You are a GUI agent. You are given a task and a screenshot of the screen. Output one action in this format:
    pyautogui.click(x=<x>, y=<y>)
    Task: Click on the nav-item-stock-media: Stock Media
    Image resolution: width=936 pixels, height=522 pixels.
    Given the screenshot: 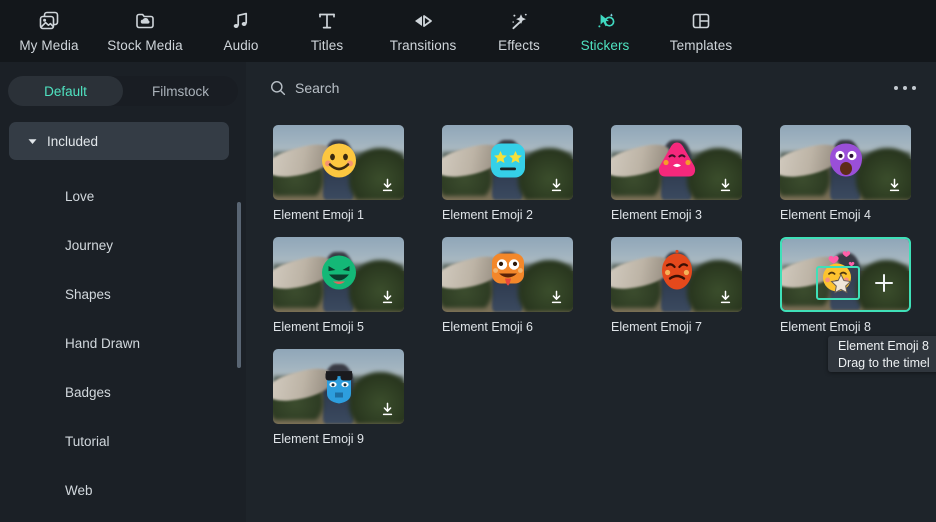 What is the action you would take?
    pyautogui.click(x=145, y=29)
    